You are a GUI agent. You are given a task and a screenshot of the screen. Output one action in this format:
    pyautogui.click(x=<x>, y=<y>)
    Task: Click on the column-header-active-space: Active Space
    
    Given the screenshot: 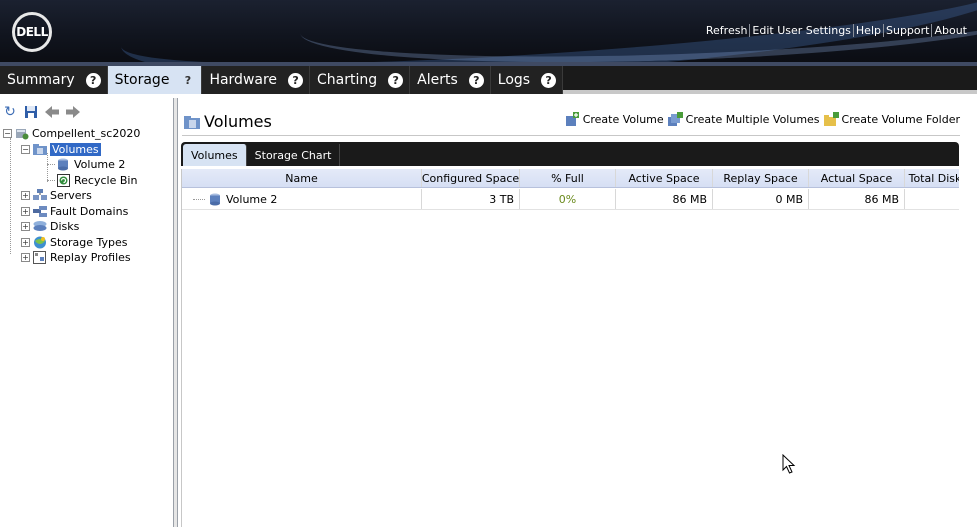 What is the action you would take?
    pyautogui.click(x=664, y=178)
    